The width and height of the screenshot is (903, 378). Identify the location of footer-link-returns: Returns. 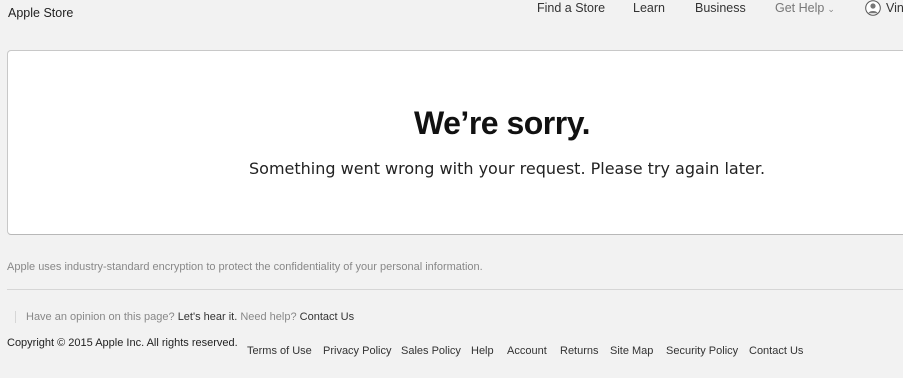
(579, 351).